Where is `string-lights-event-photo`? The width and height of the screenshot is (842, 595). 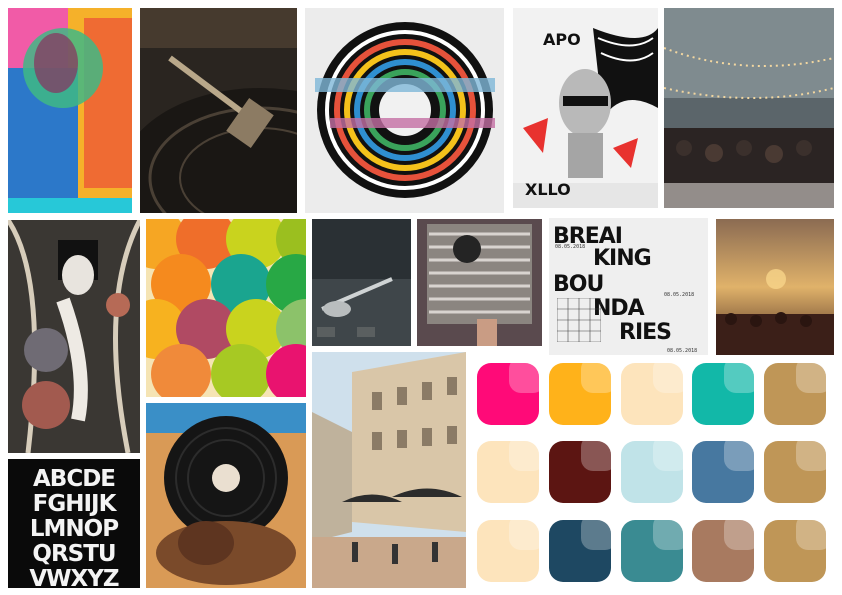 string-lights-event-photo is located at coordinates (749, 108).